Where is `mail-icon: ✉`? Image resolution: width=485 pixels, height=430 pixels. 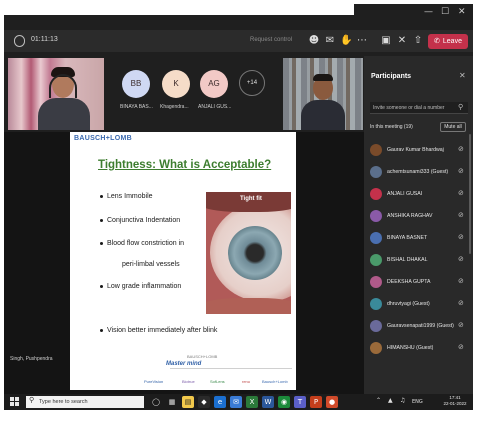 mail-icon: ✉ is located at coordinates (236, 402).